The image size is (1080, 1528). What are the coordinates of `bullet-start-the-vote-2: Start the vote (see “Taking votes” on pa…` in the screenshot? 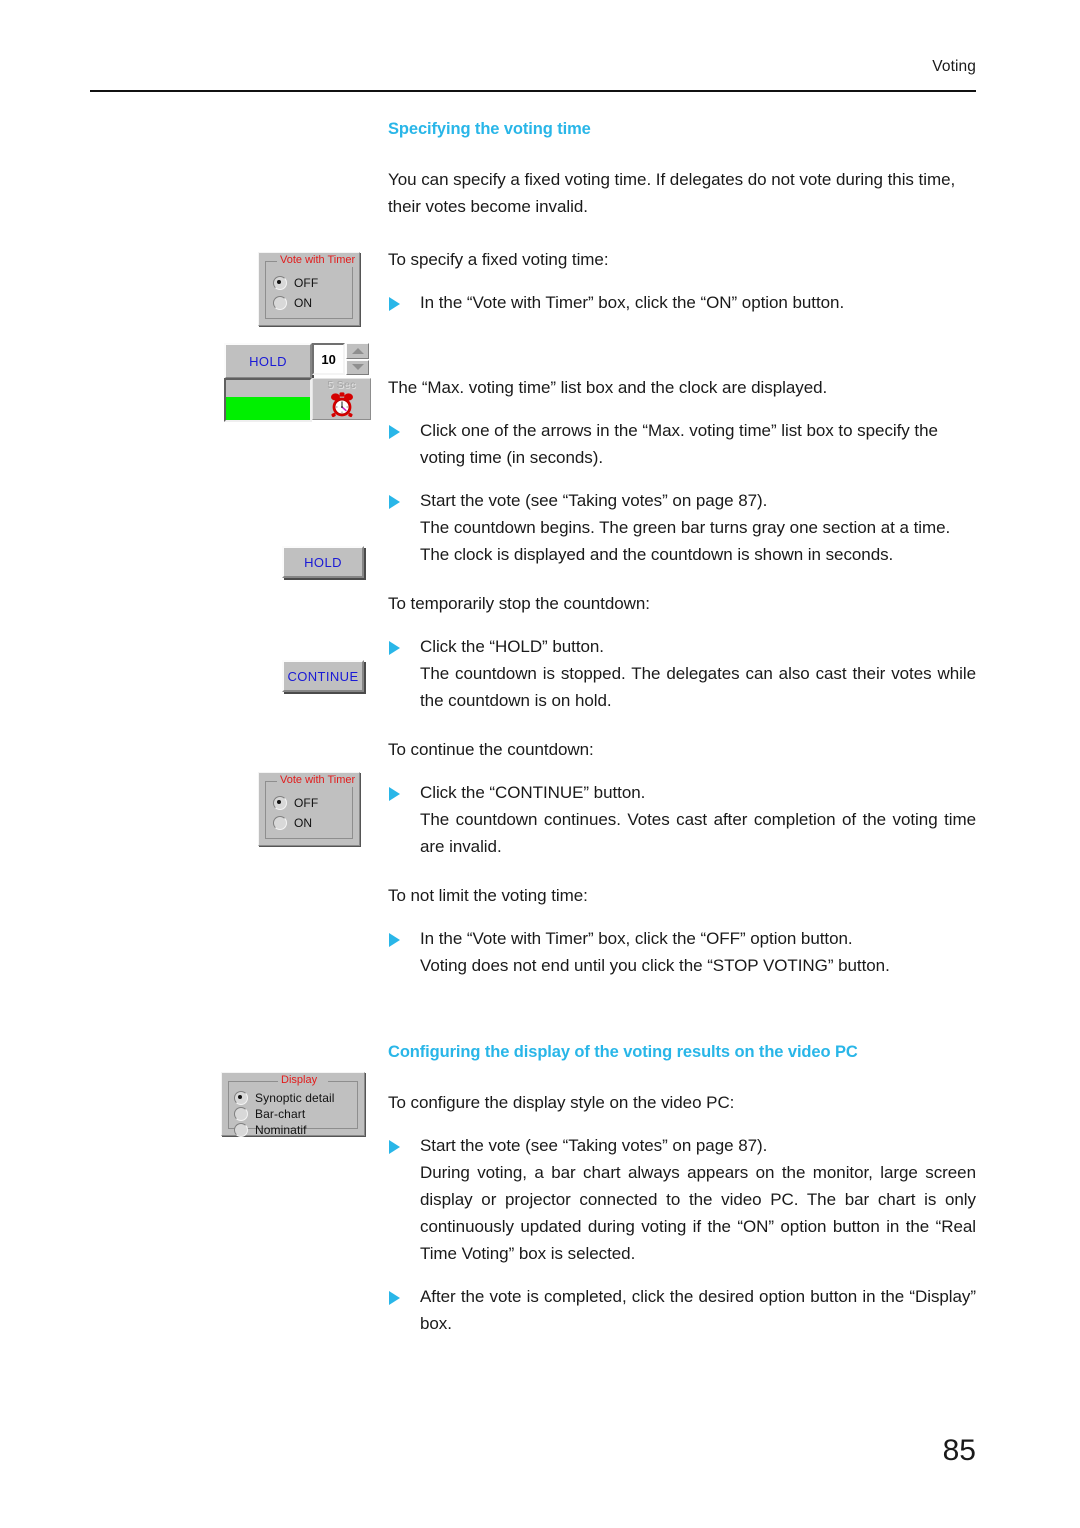 It's located at (682, 1199).